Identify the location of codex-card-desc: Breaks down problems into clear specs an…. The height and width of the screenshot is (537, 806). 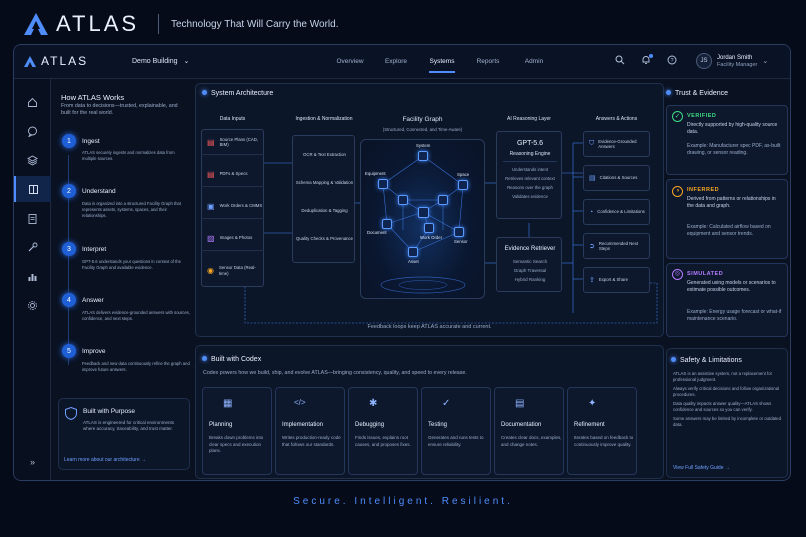
(236, 444).